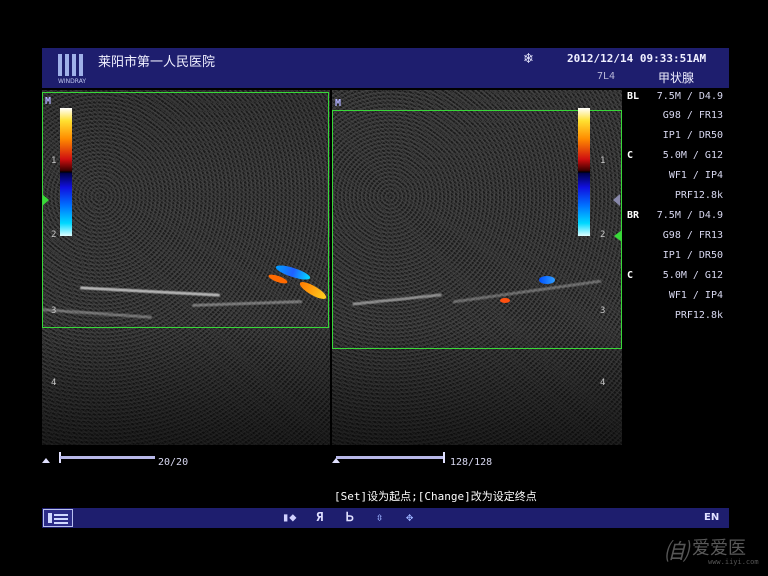 The height and width of the screenshot is (576, 768). What do you see at coordinates (173, 462) in the screenshot?
I see `cine-frame-count: 20/20` at bounding box center [173, 462].